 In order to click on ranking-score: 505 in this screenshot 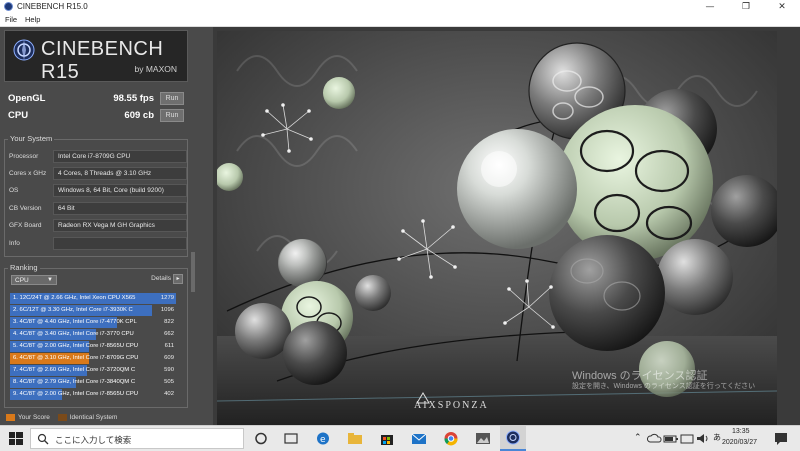, I will do `click(169, 382)`.